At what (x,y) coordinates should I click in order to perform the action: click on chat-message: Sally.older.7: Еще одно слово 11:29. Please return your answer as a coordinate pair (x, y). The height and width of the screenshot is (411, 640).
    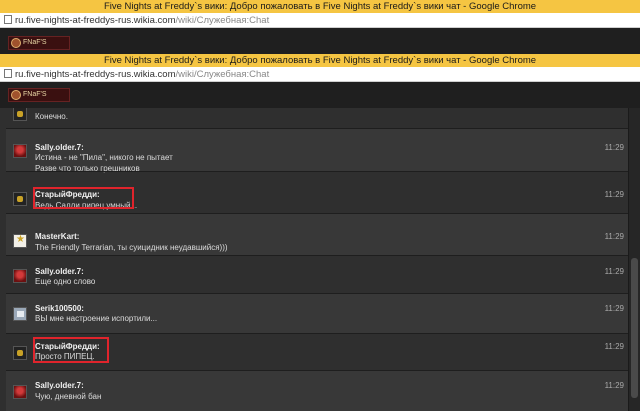
    Looking at the image, I should click on (317, 274).